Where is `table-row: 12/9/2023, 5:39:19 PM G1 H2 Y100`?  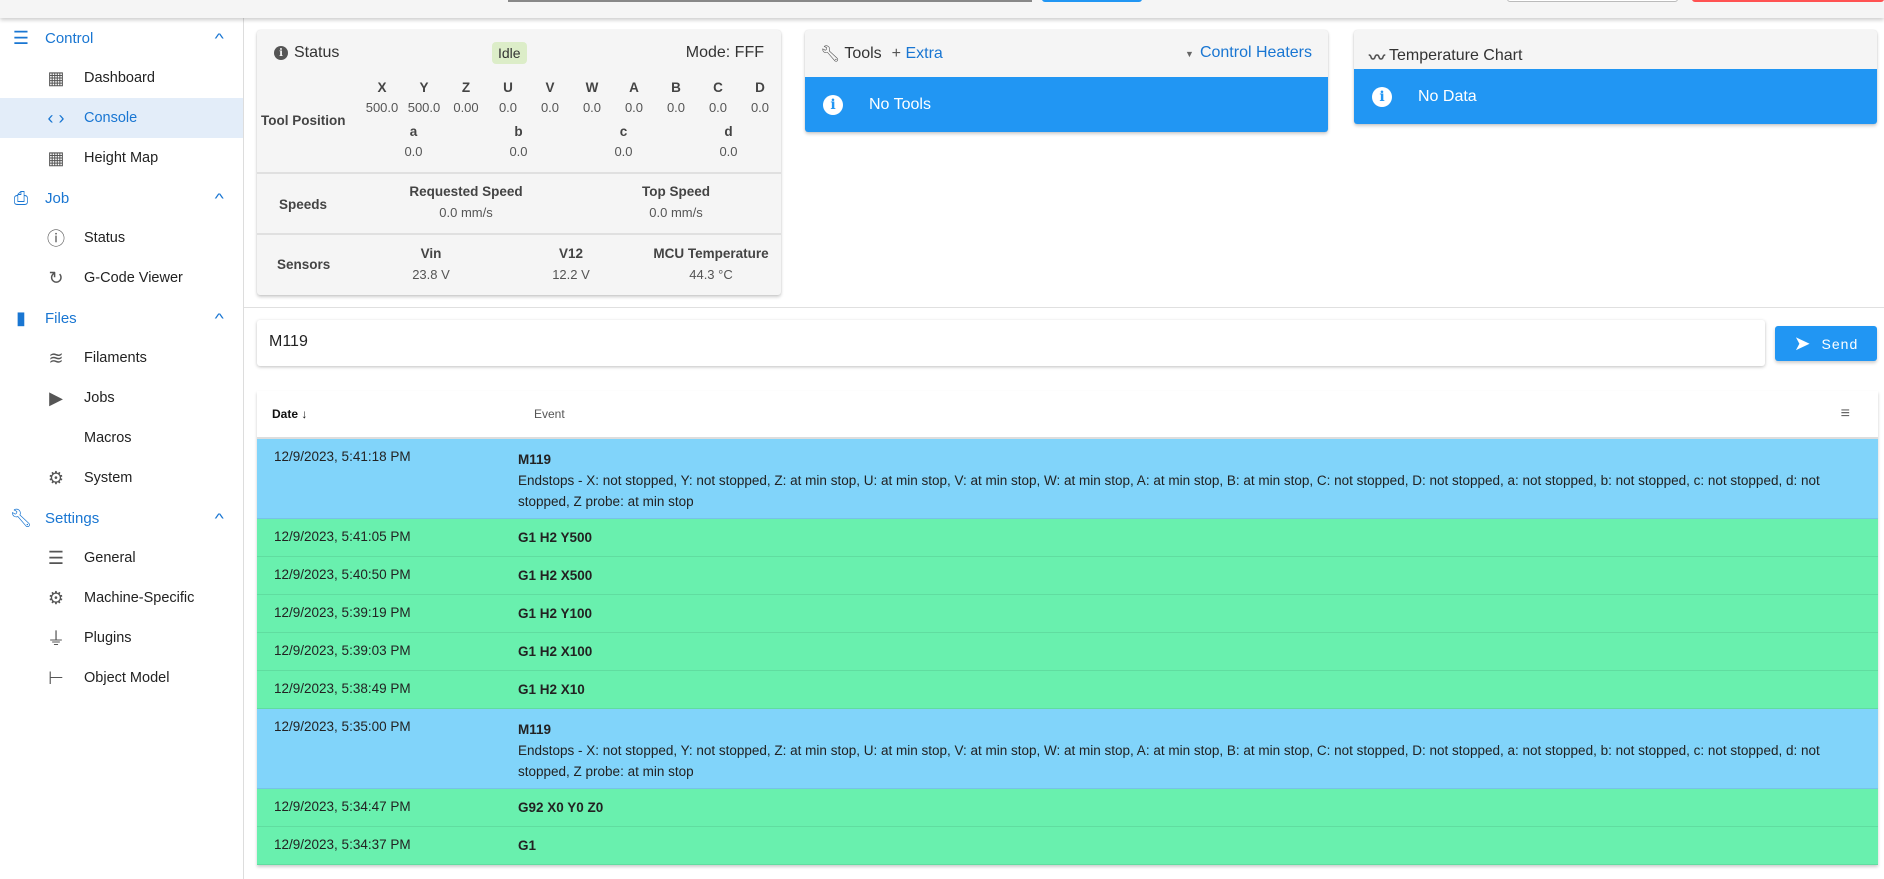
table-row: 12/9/2023, 5:39:19 PM G1 H2 Y100 is located at coordinates (1067, 614).